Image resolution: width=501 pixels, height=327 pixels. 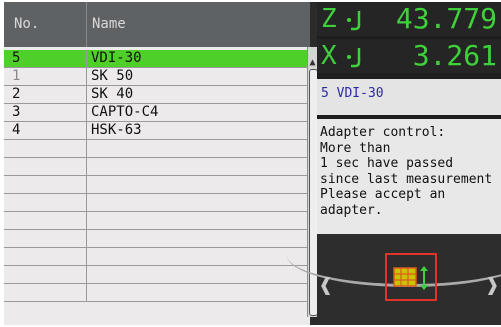 I want to click on header-name: Name, so click(x=109, y=24).